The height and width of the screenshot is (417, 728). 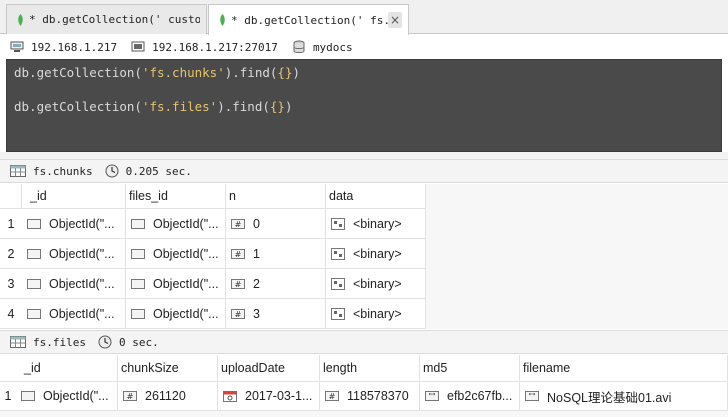 What do you see at coordinates (276, 224) in the screenshot?
I see `cell-n: #0` at bounding box center [276, 224].